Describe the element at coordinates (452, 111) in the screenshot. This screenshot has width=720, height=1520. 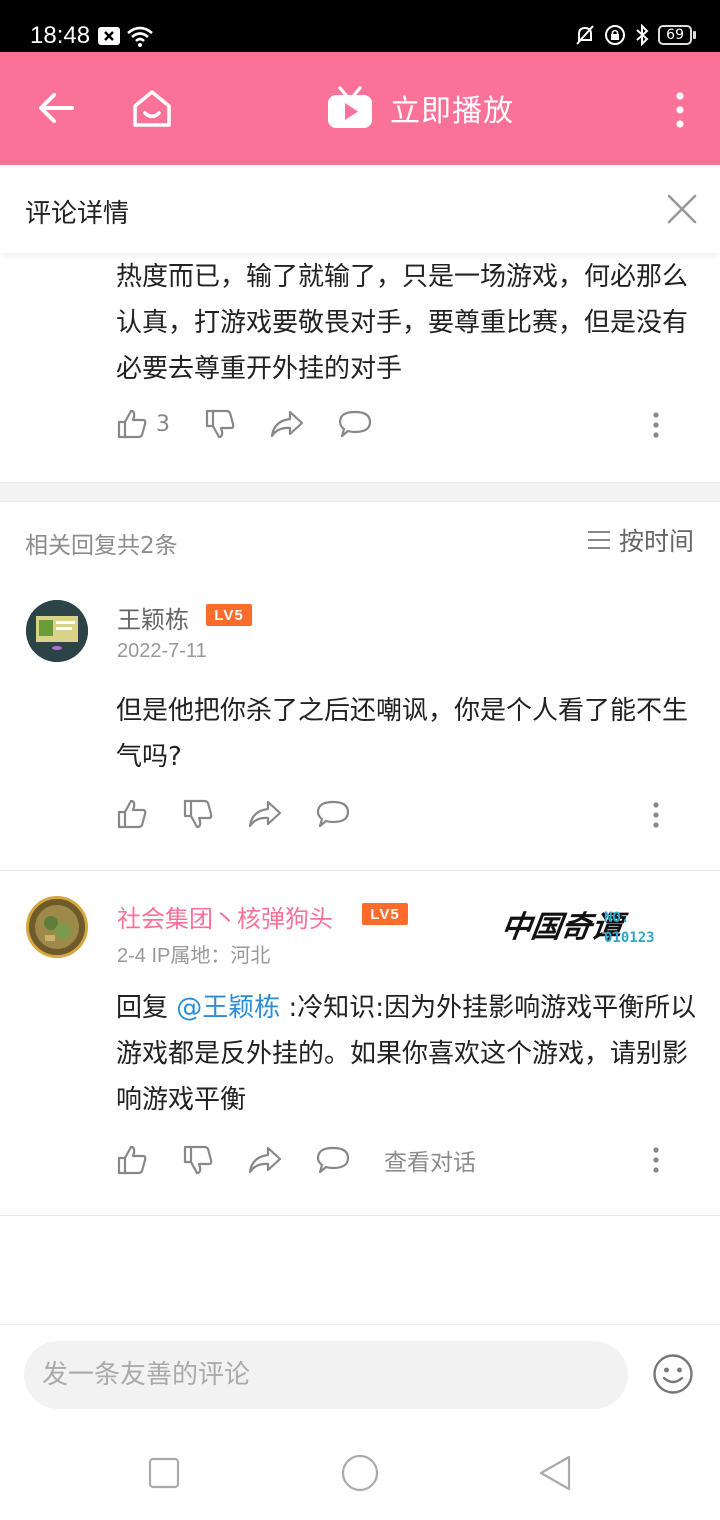
I see `play-now-label: 立即播放` at that location.